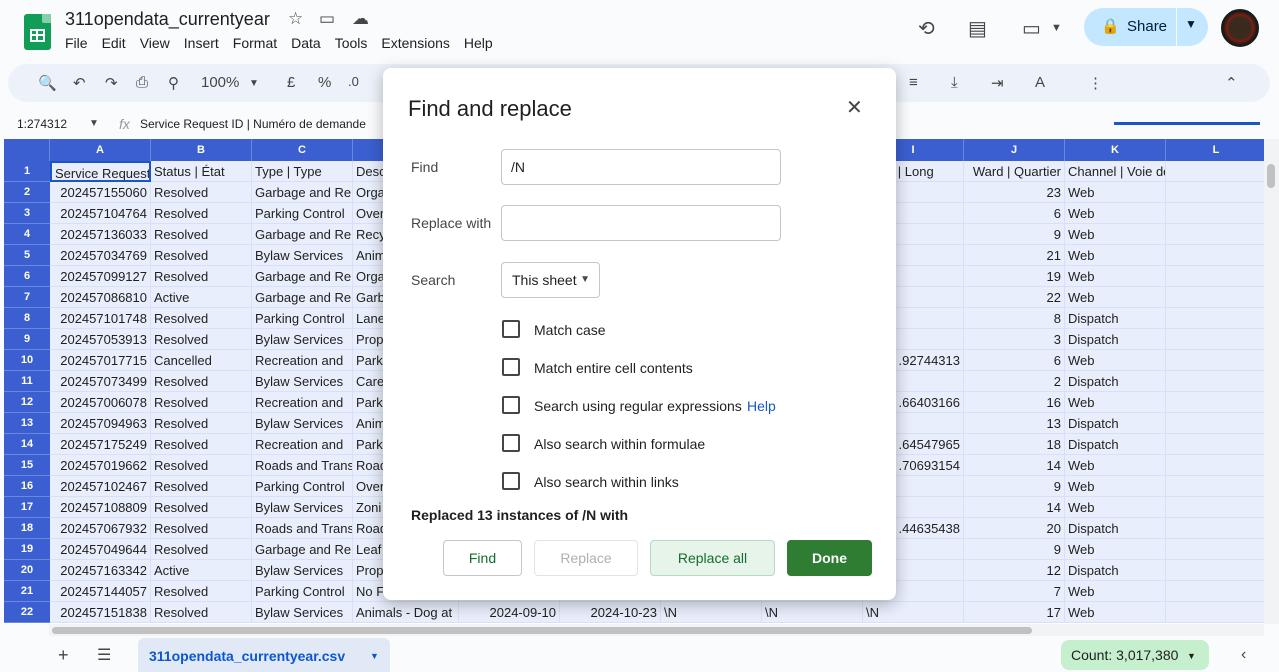  Describe the element at coordinates (76, 43) in the screenshot. I see `menu-file: File` at that location.